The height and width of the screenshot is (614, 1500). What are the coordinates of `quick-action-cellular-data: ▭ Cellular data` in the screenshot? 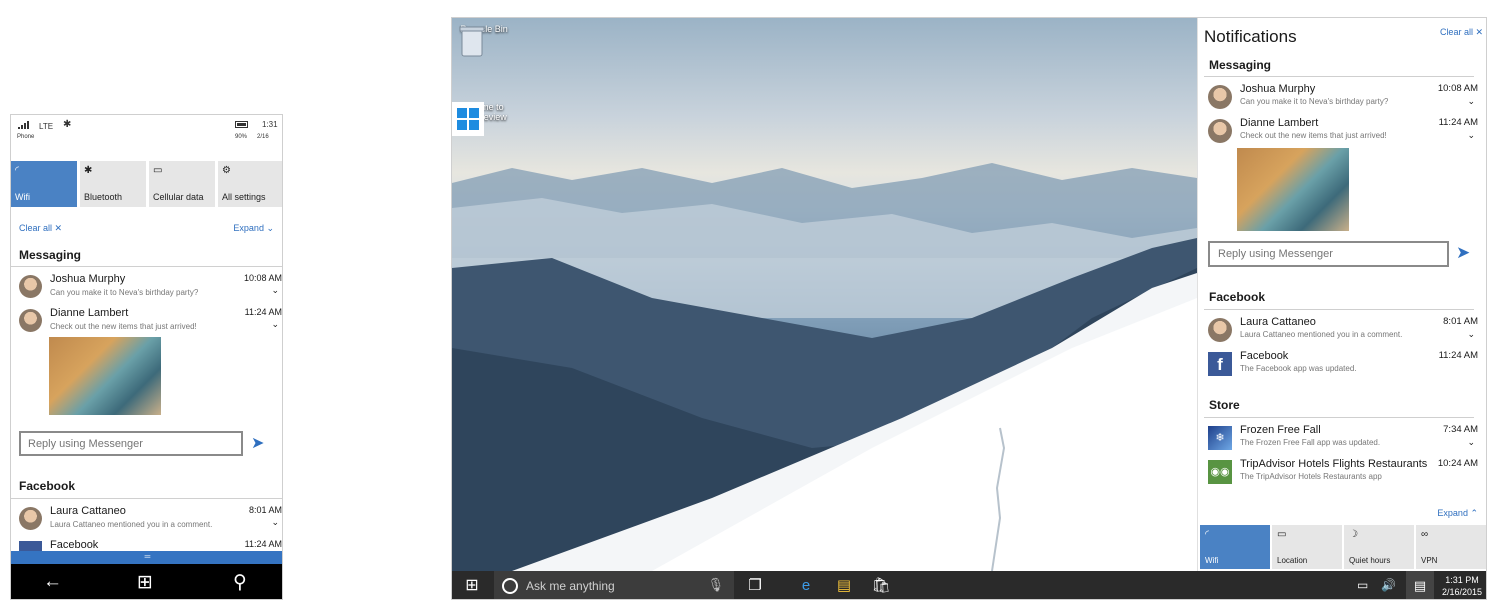 It's located at (182, 184).